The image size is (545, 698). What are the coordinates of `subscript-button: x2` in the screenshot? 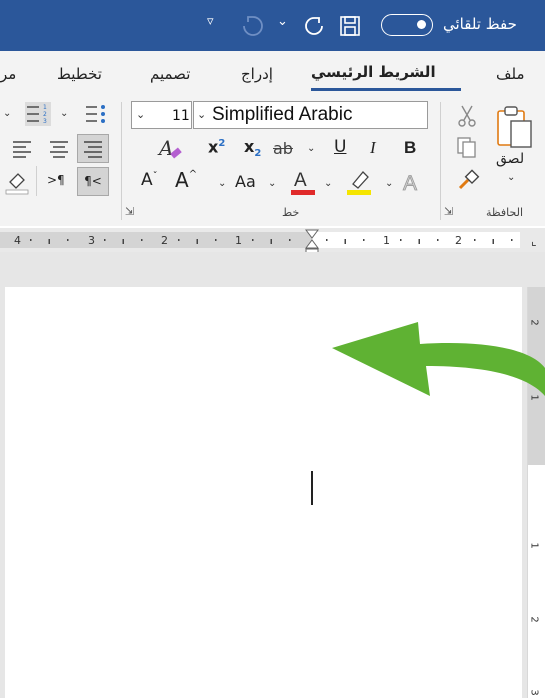 It's located at (252, 149).